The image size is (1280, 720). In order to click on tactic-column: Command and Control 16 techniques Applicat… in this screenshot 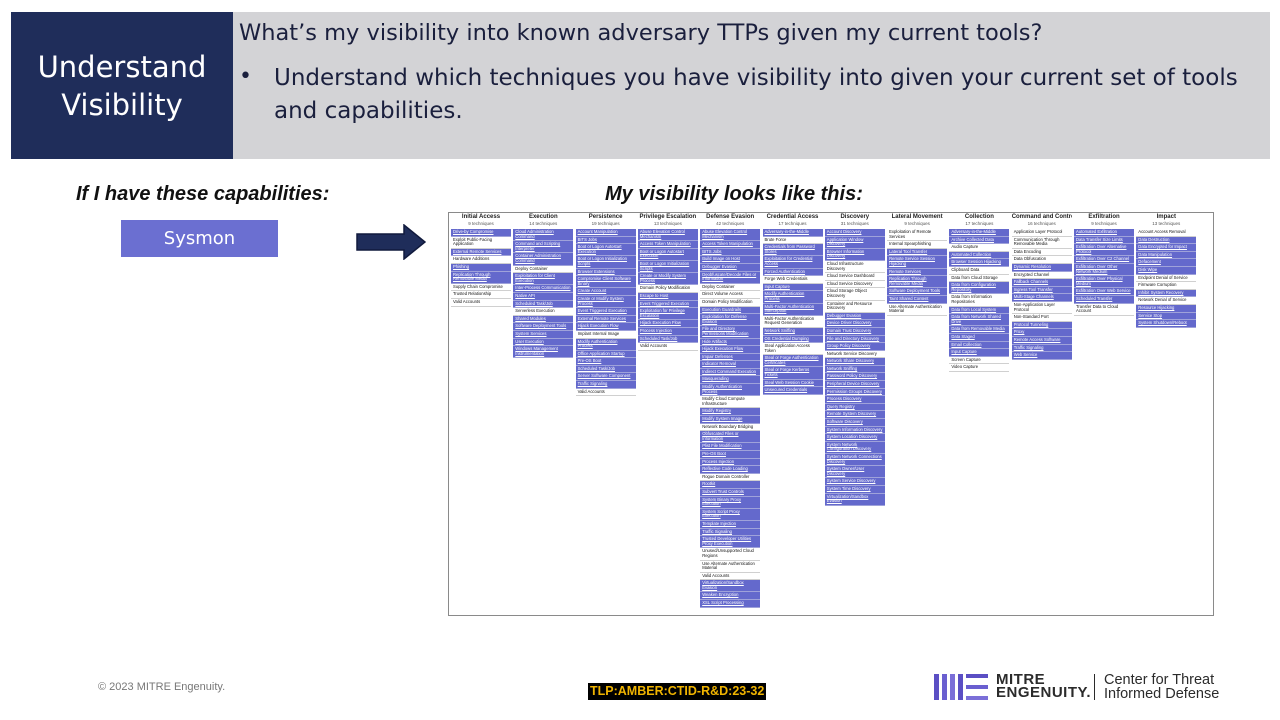, I will do `click(1041, 286)`.